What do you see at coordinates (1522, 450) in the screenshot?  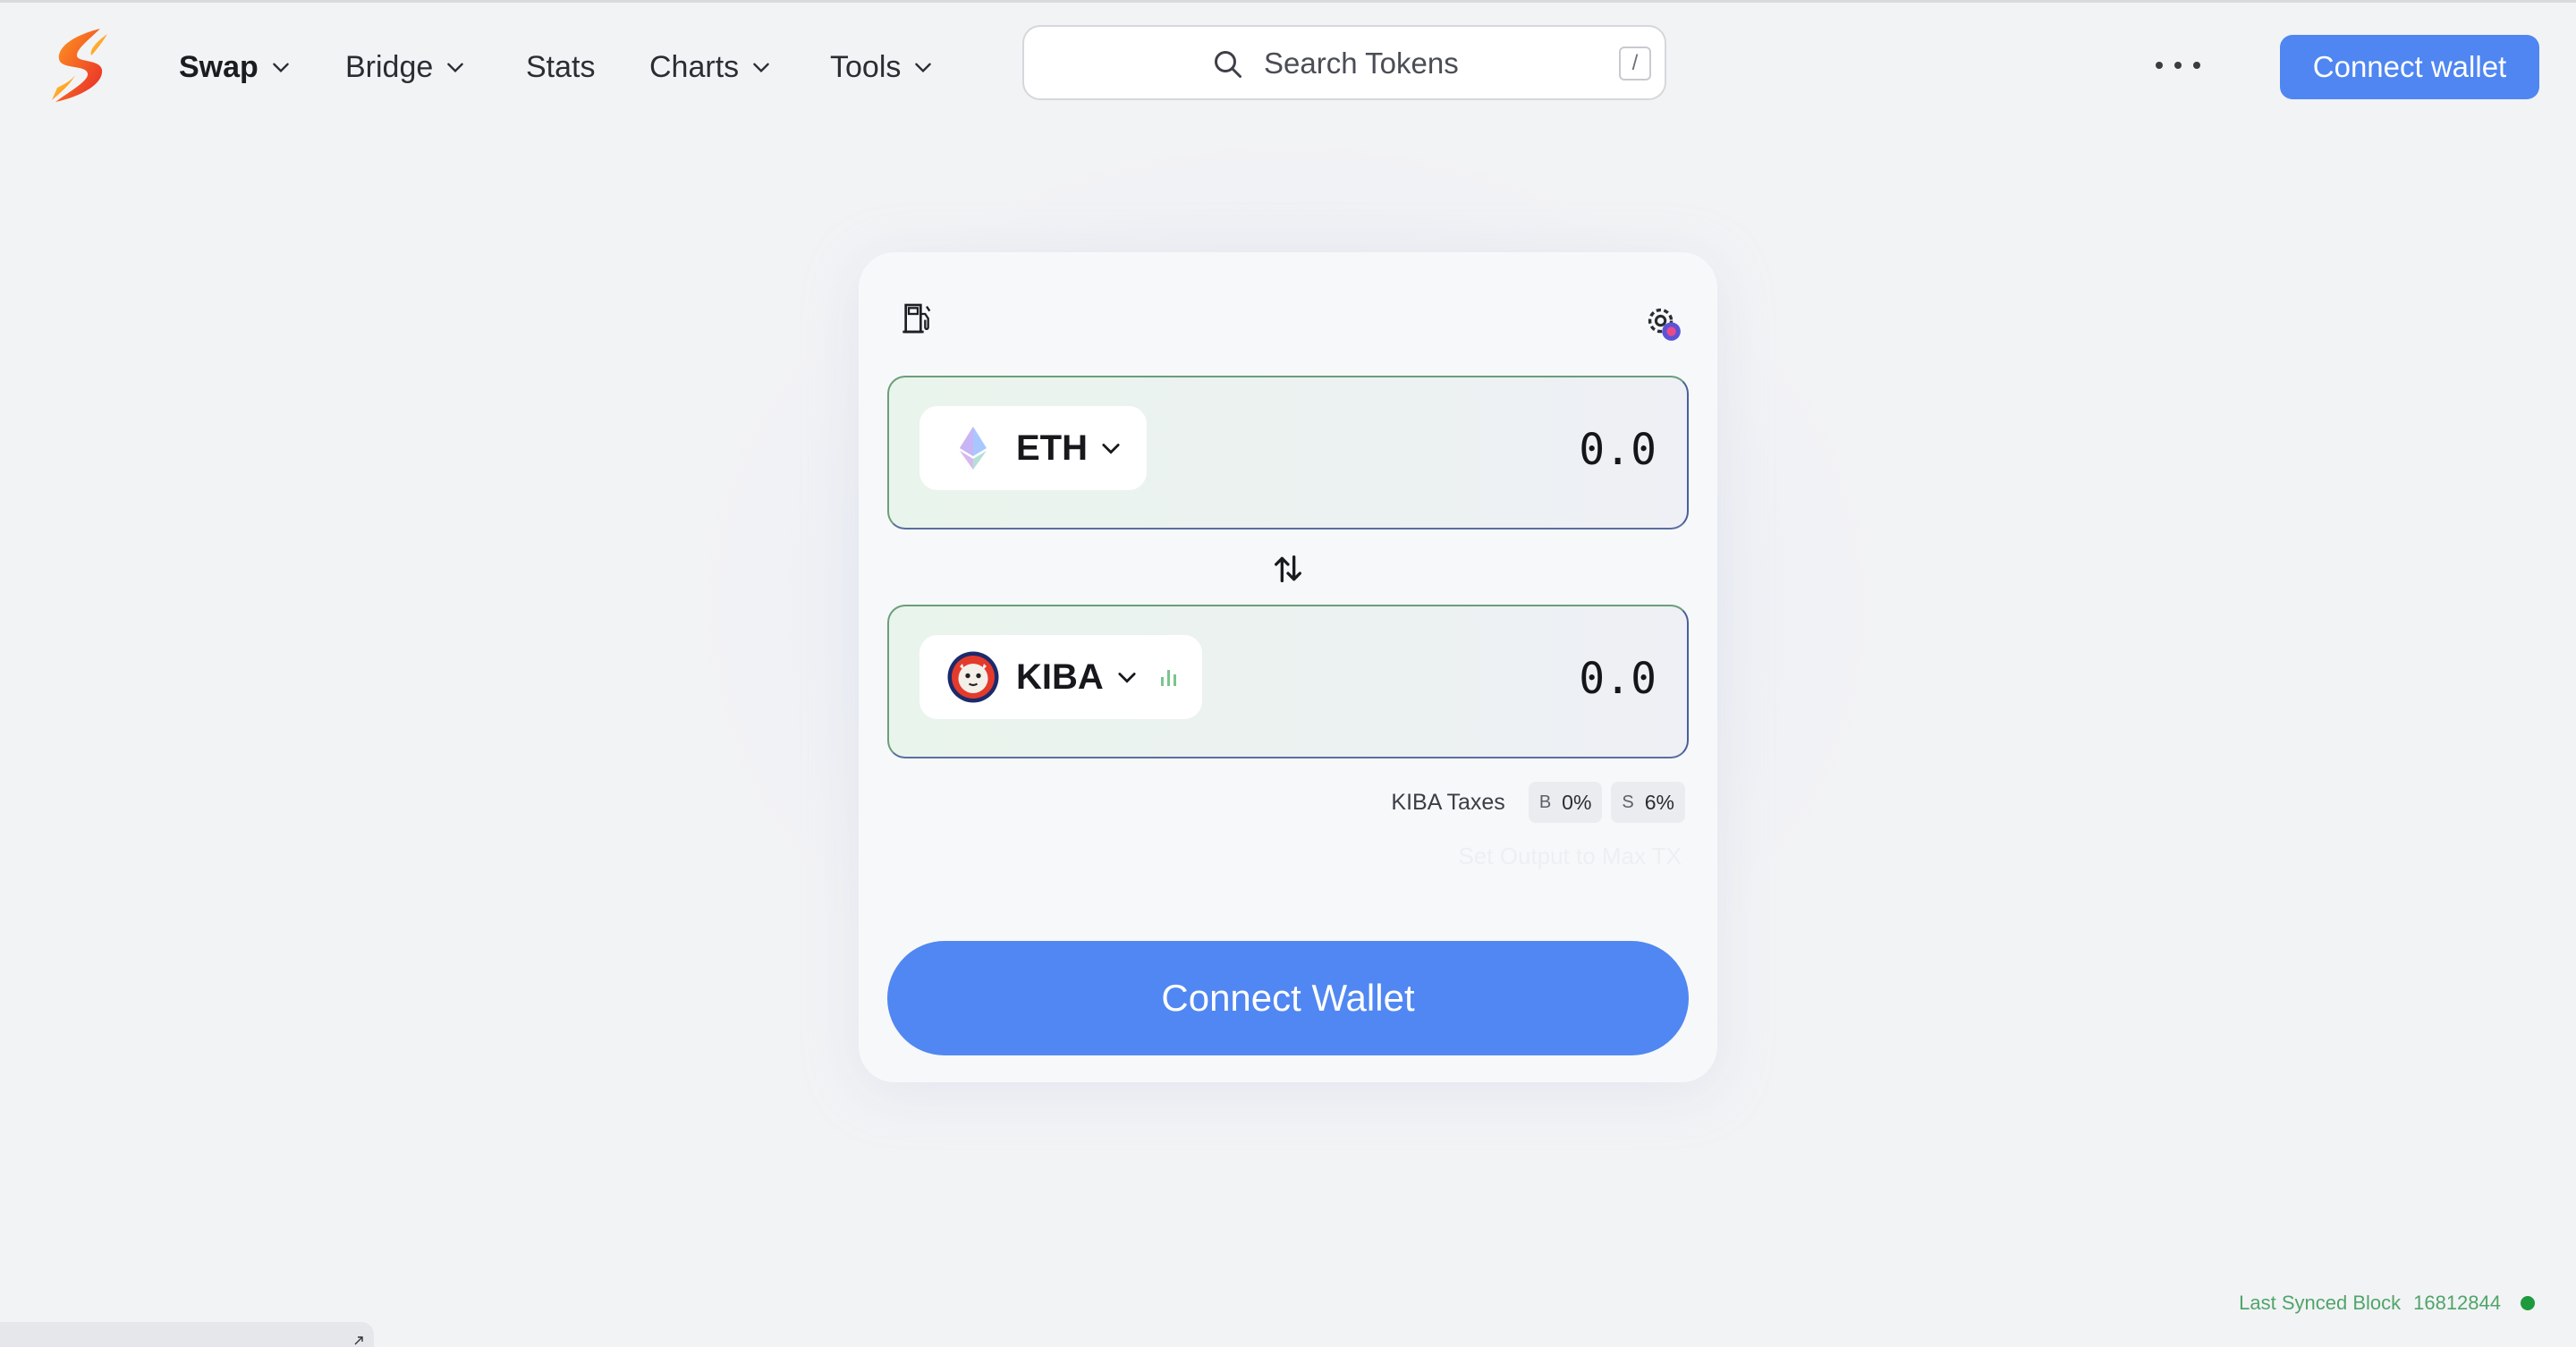 I see `input-amount-field` at bounding box center [1522, 450].